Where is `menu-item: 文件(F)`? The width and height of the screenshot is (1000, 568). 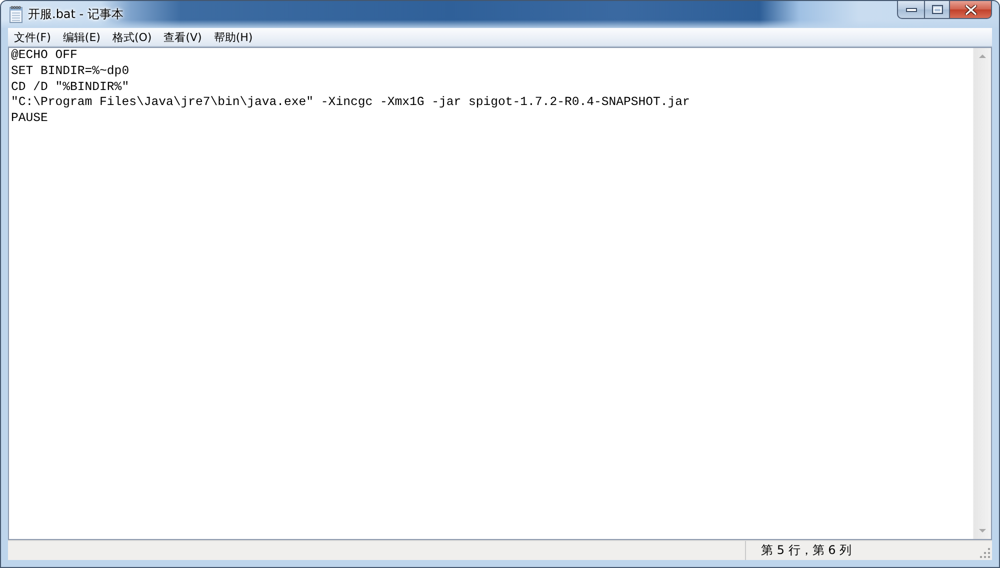 menu-item: 文件(F) is located at coordinates (32, 37).